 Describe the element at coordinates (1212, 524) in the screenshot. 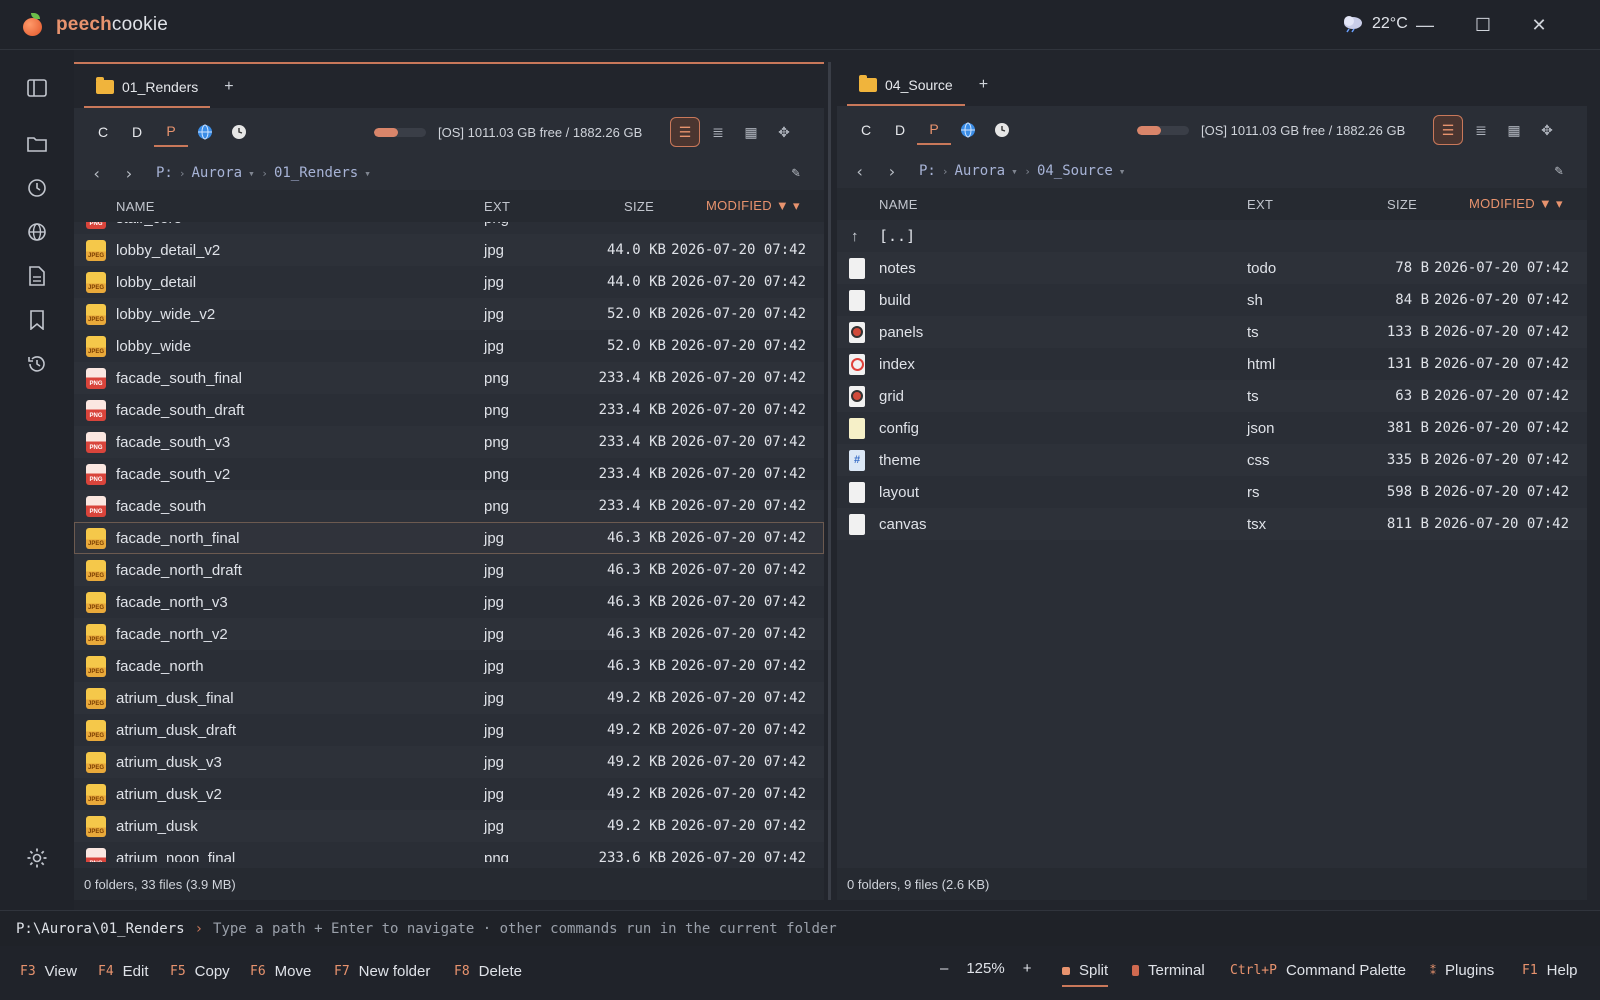

I see `file-row: canvas tsx 811 B 2026-07-20 07:42` at that location.